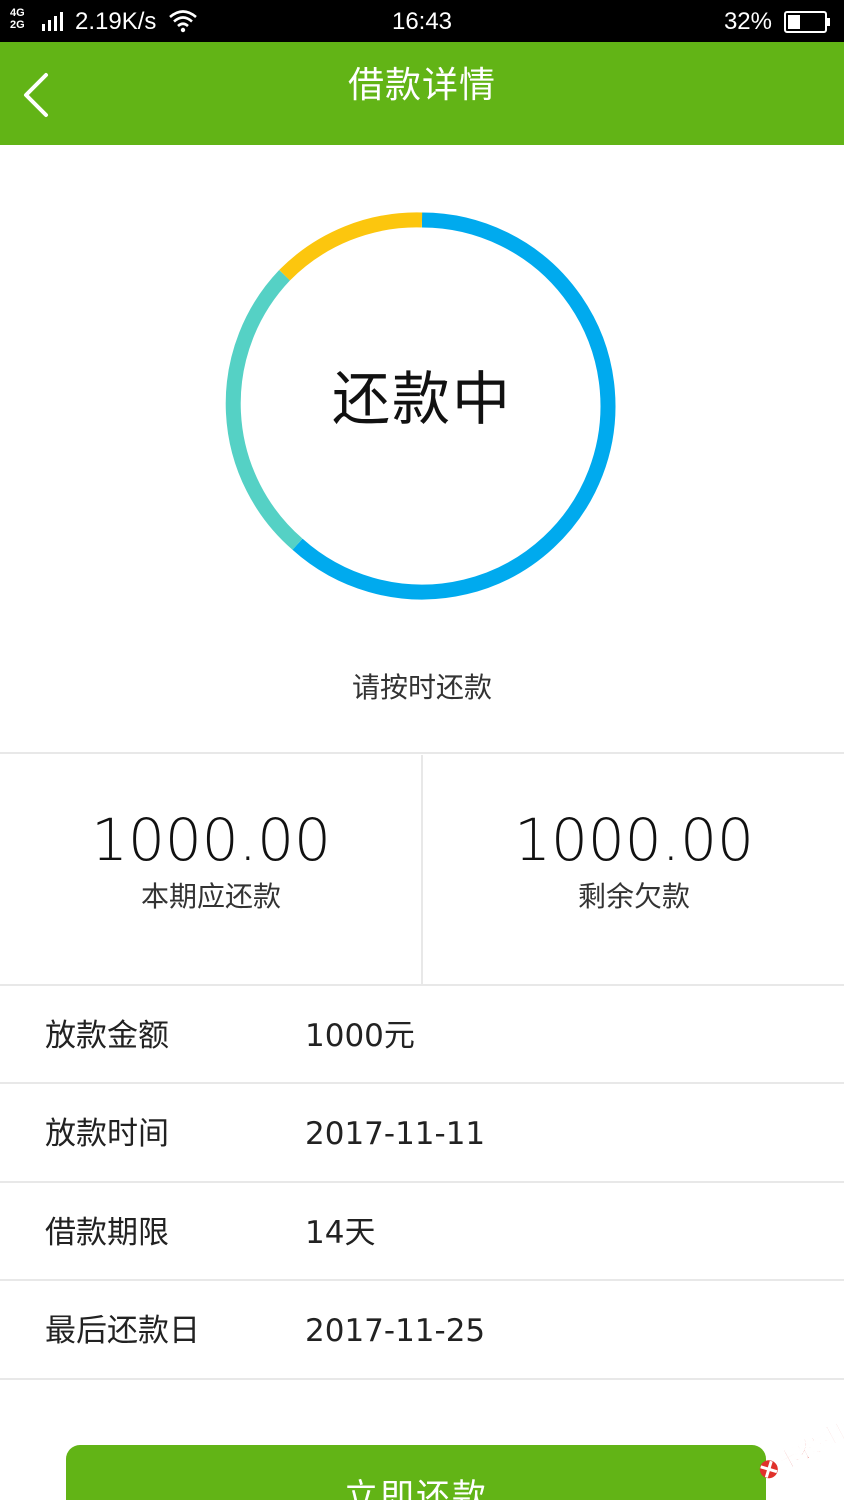 This screenshot has width=844, height=1500. I want to click on current-due-amount: 1000.00 本期应还款, so click(211, 870).